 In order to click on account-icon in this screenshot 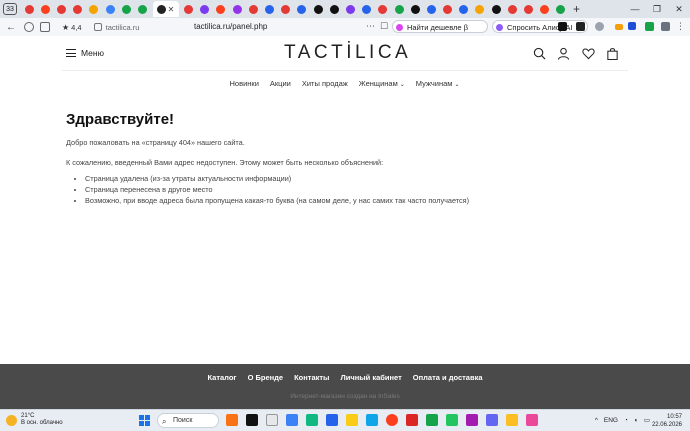, I will do `click(563, 53)`.